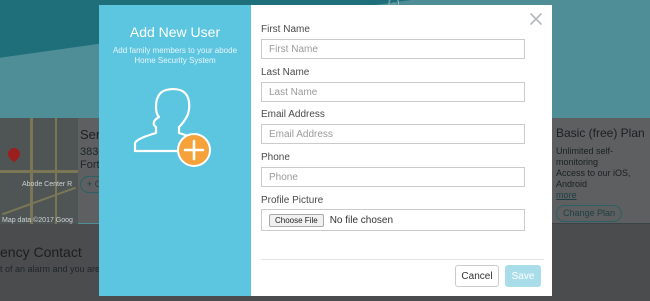 The image size is (650, 301). Describe the element at coordinates (402, 259) in the screenshot. I see `dialog-divider` at that location.